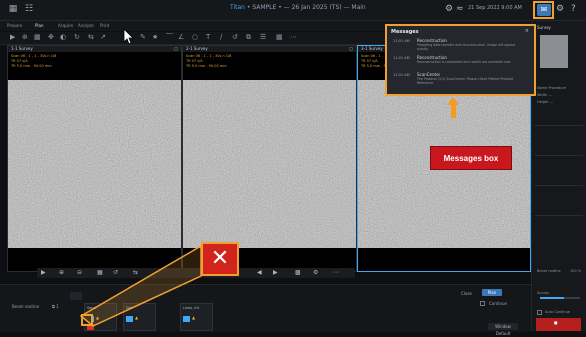 The width and height of the screenshot is (586, 337). What do you see at coordinates (208, 37) in the screenshot?
I see `text-icon: T` at bounding box center [208, 37].